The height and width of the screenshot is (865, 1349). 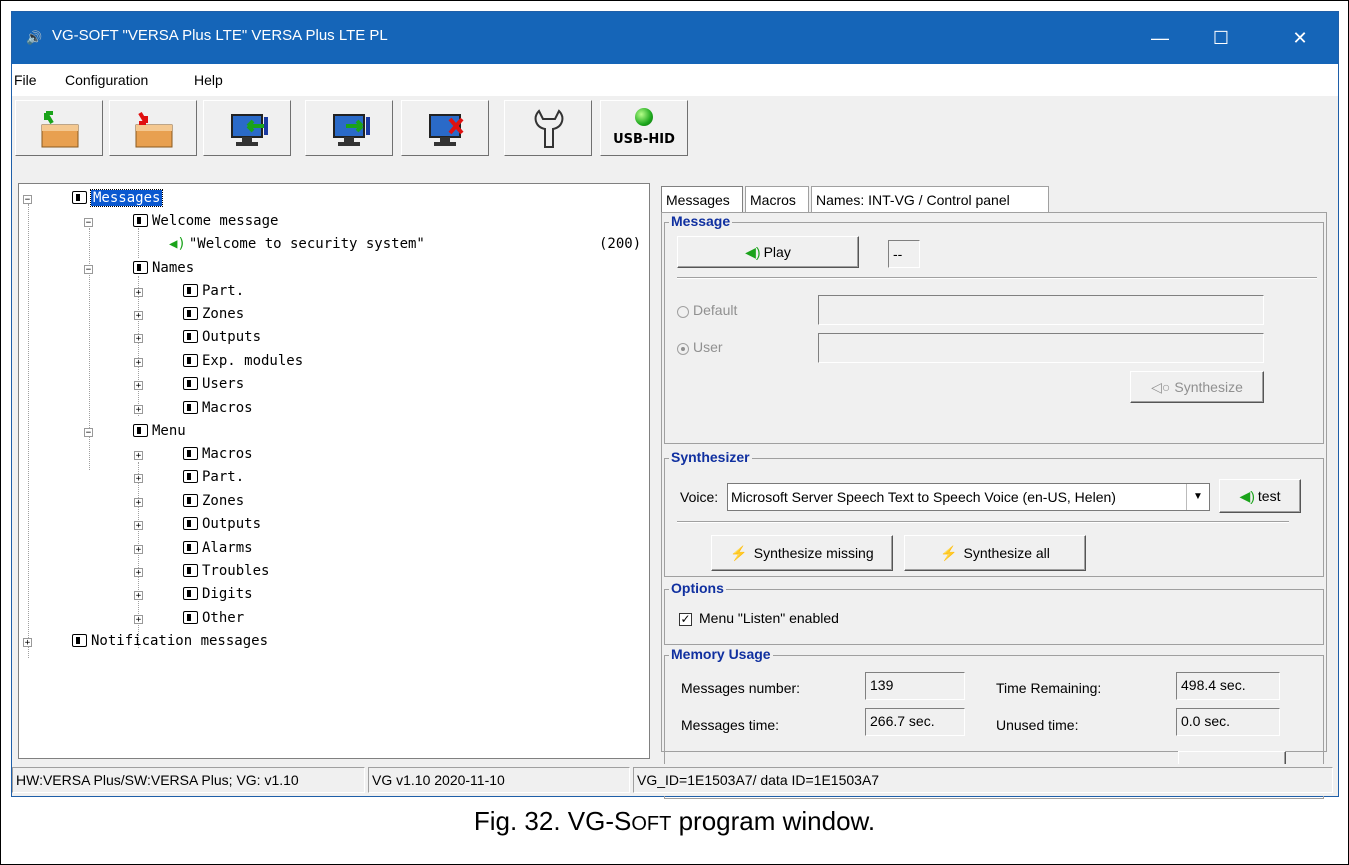 I want to click on user-radio, so click(x=683, y=349).